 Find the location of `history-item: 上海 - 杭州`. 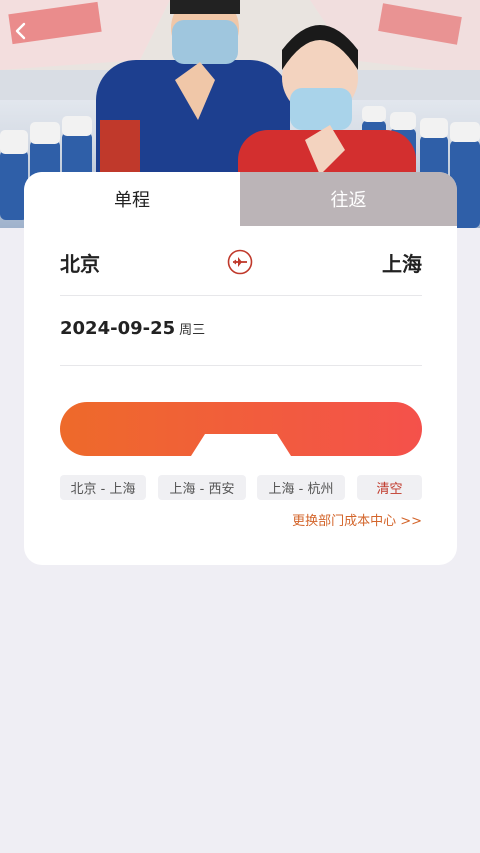

history-item: 上海 - 杭州 is located at coordinates (301, 487).